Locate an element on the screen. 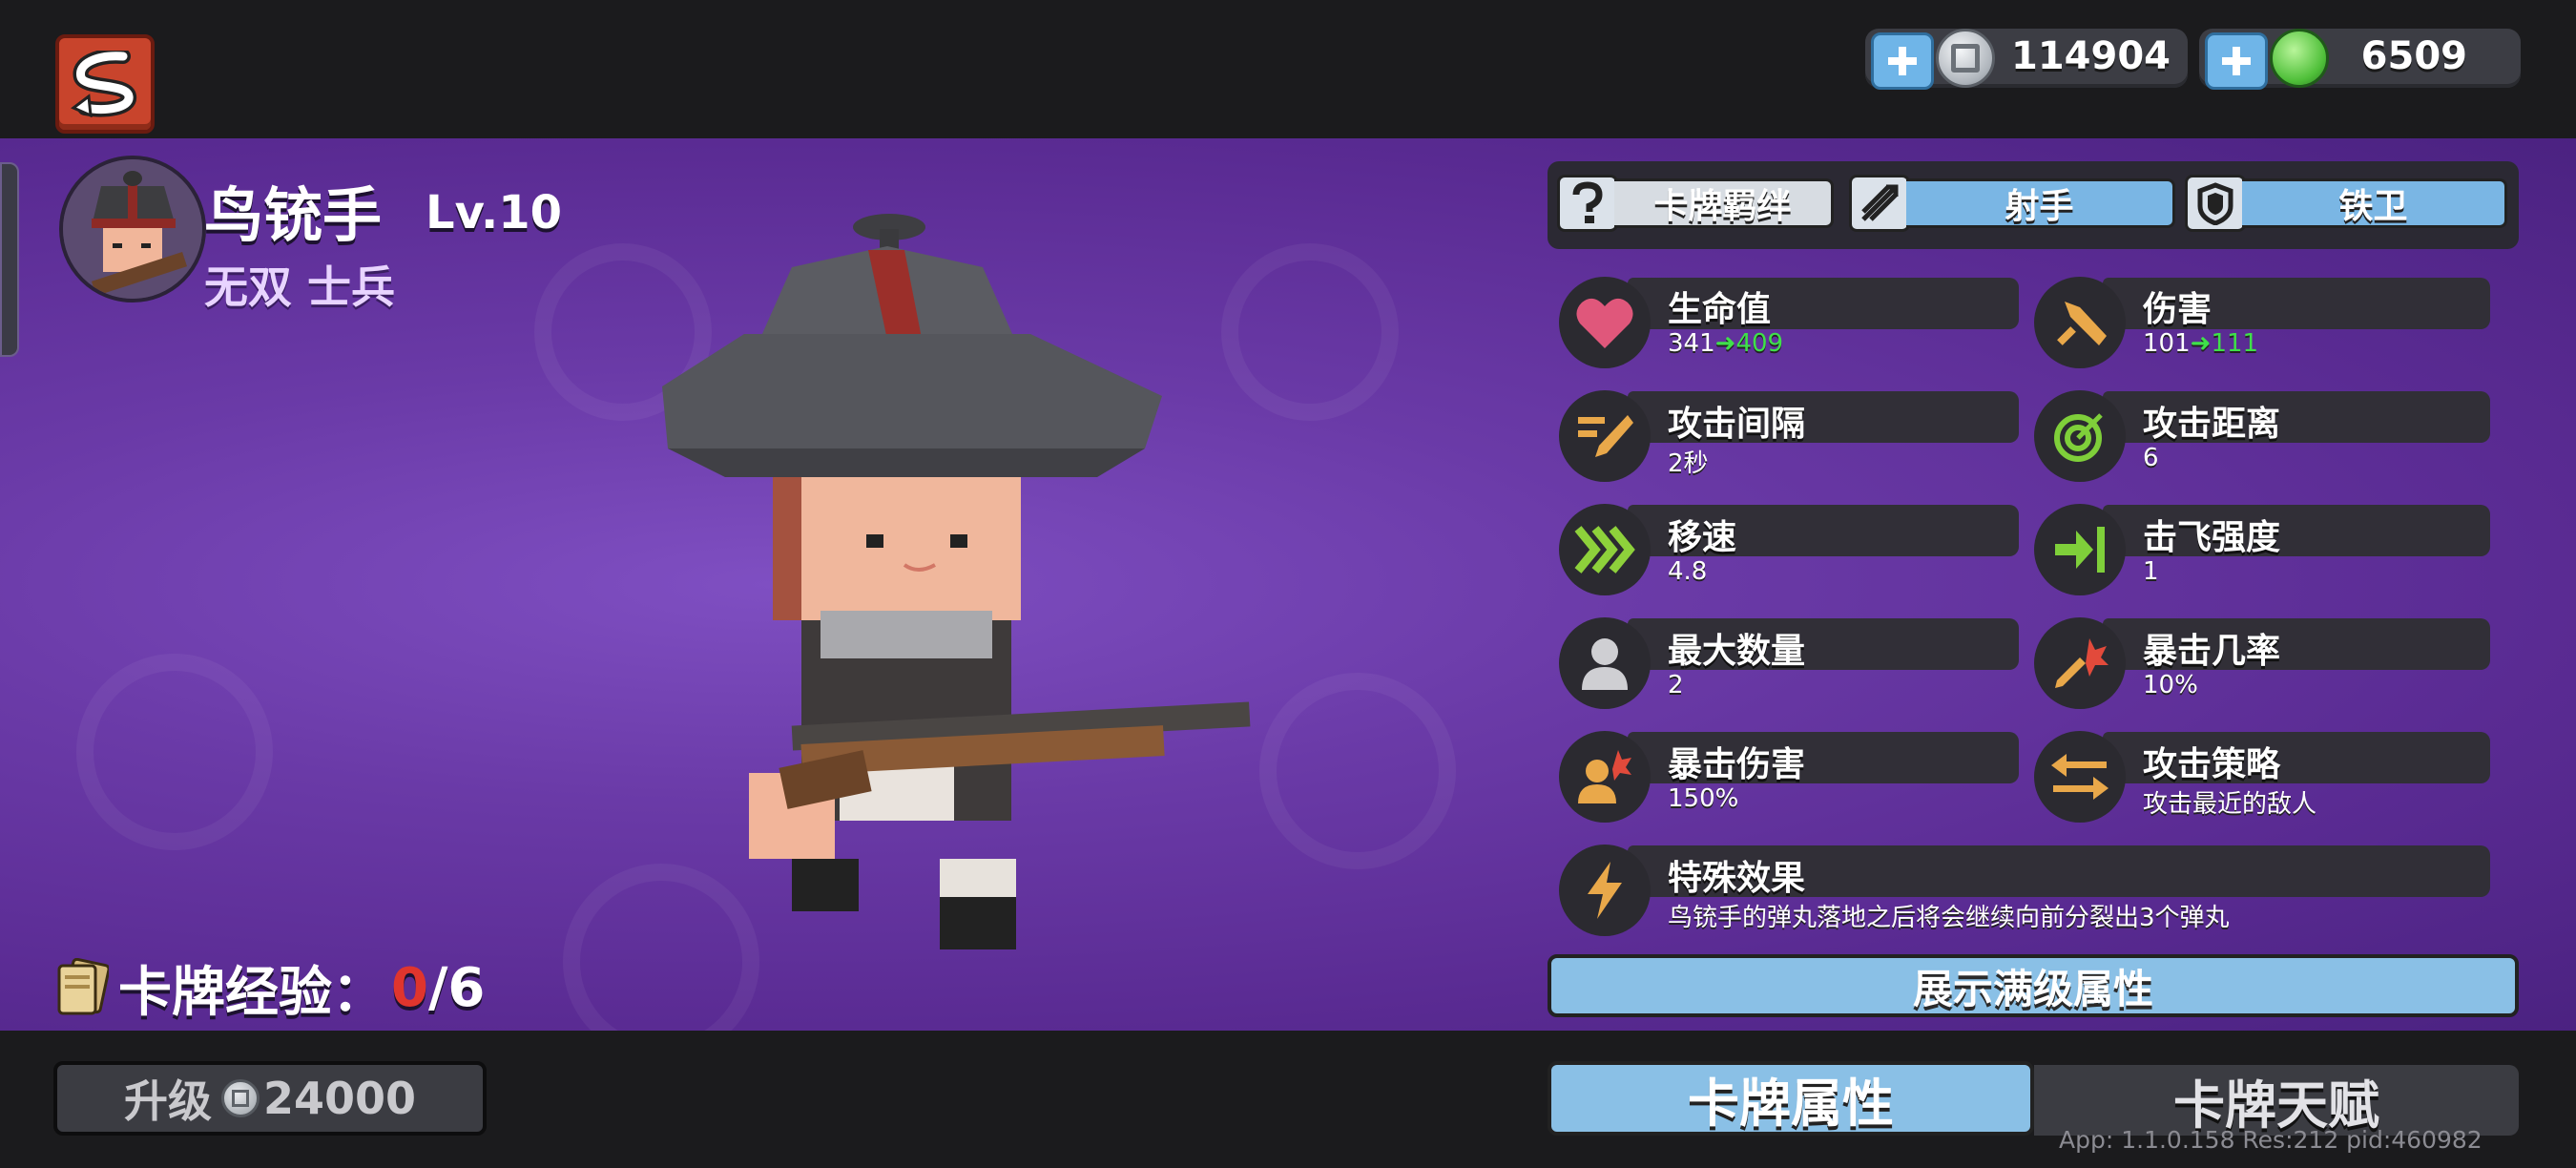 This screenshot has height=1168, width=2576. back-button is located at coordinates (105, 84).